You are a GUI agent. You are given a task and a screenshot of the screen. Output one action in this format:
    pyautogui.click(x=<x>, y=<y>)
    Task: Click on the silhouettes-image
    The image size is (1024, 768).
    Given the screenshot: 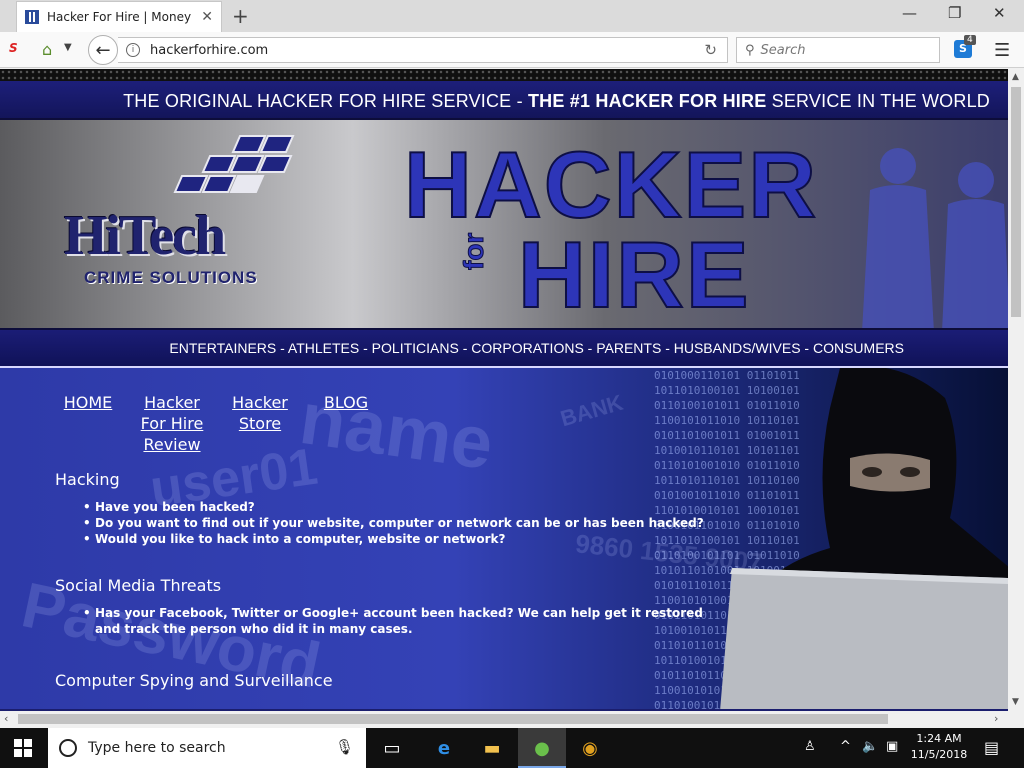 What is the action you would take?
    pyautogui.click(x=935, y=238)
    